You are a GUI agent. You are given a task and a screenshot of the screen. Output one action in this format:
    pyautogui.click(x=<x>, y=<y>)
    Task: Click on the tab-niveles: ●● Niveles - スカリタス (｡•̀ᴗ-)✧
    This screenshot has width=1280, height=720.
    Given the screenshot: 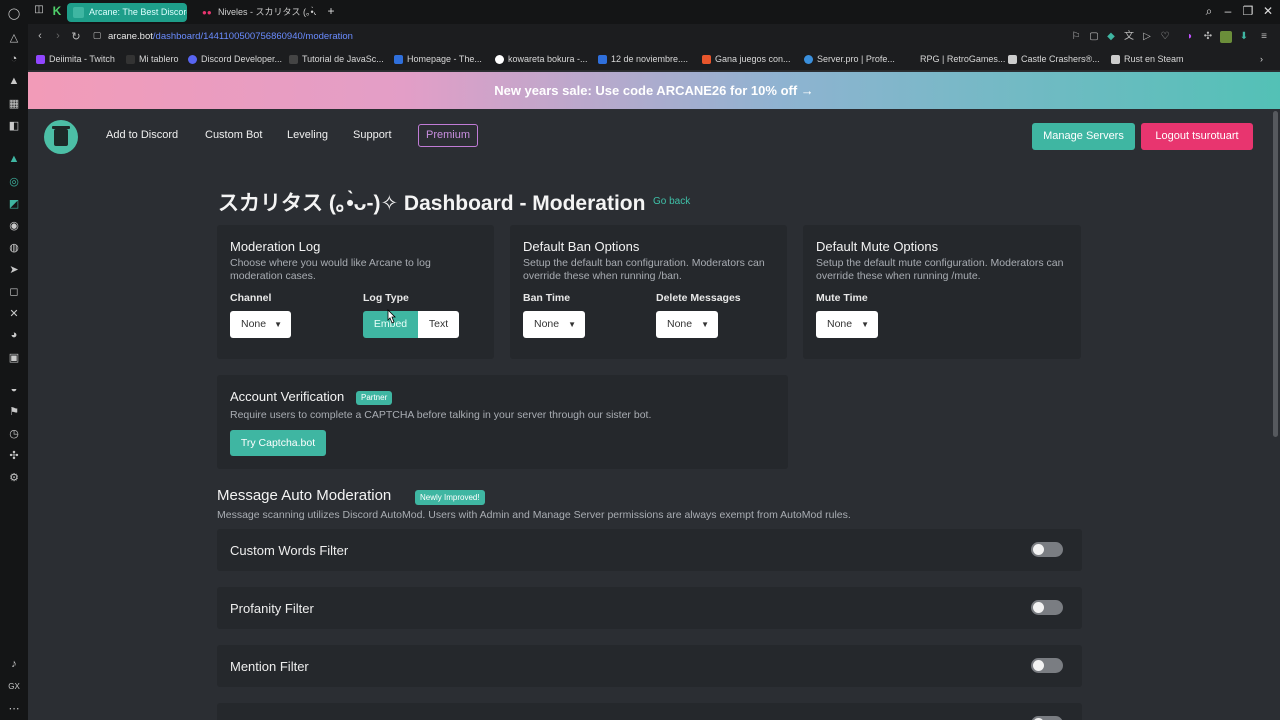 What is the action you would take?
    pyautogui.click(x=256, y=12)
    